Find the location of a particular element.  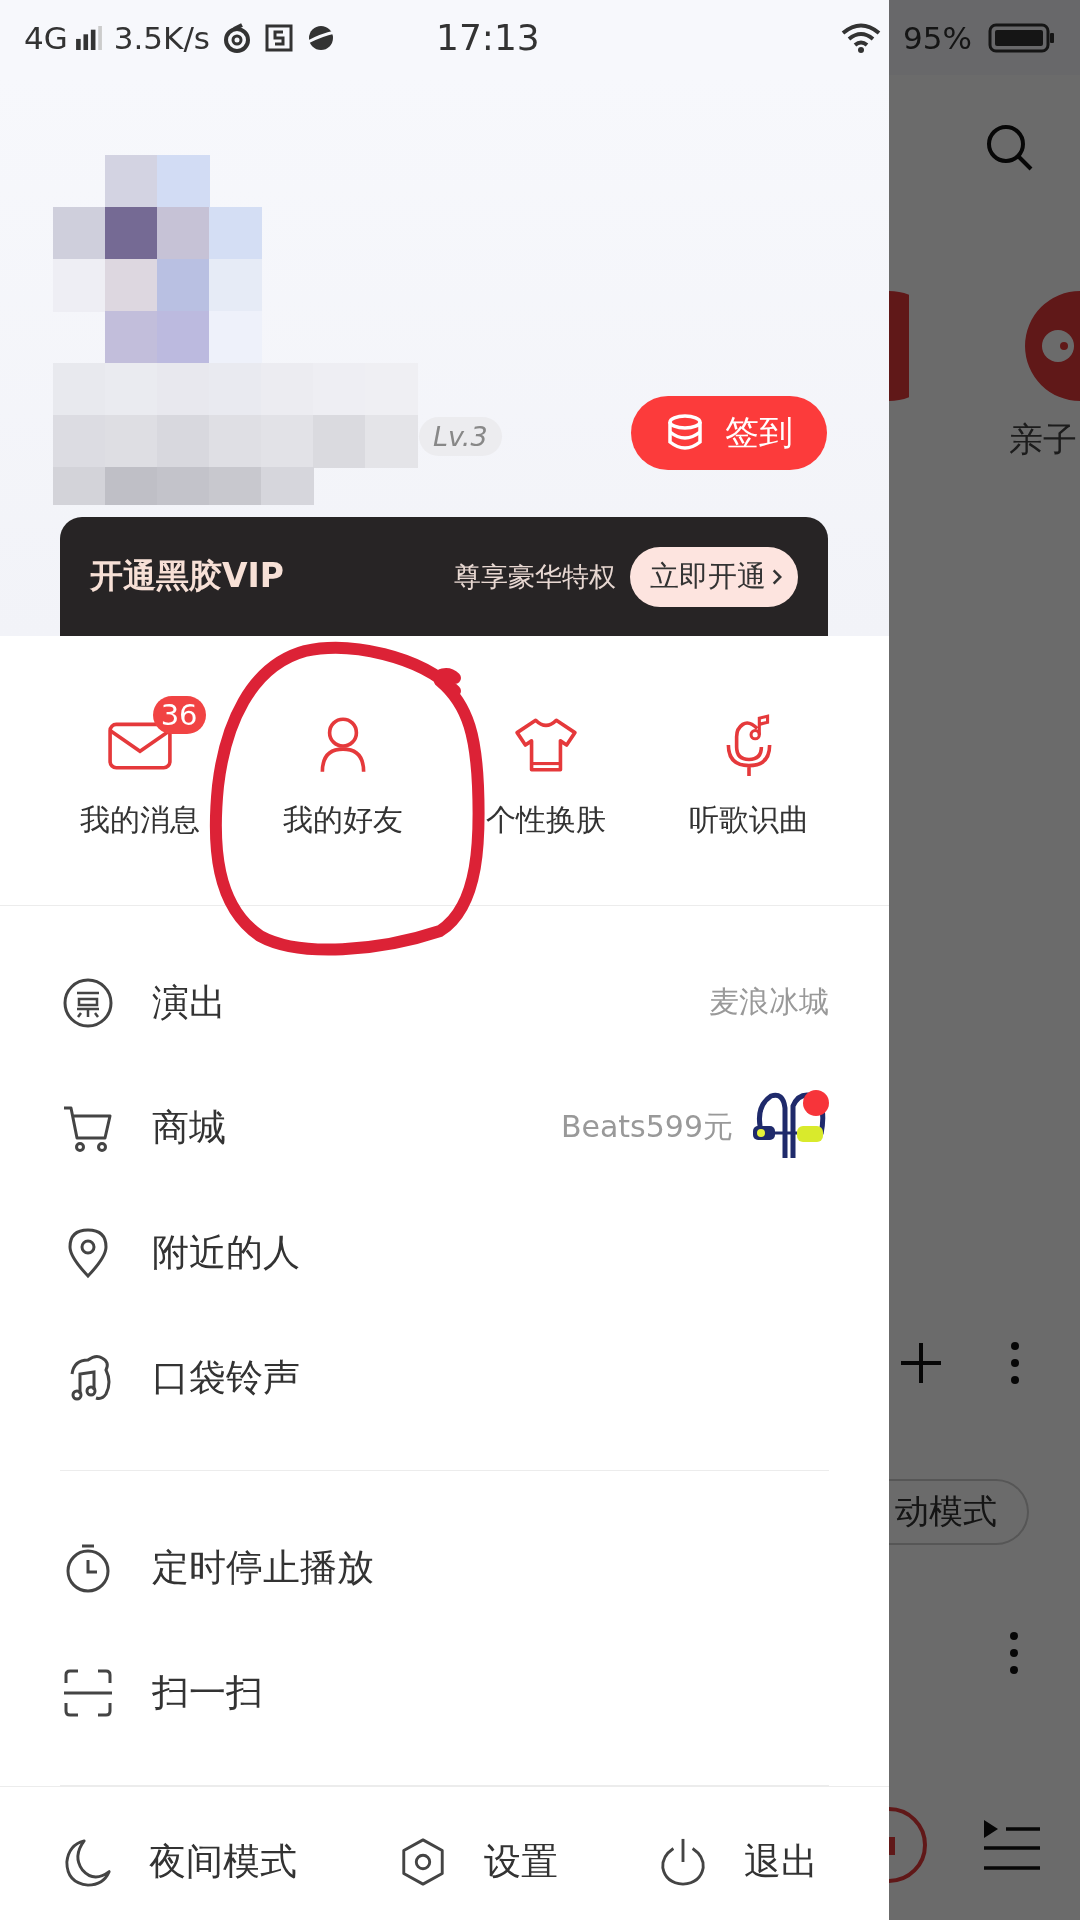

play-circle-icon is located at coordinates (909, 1845).